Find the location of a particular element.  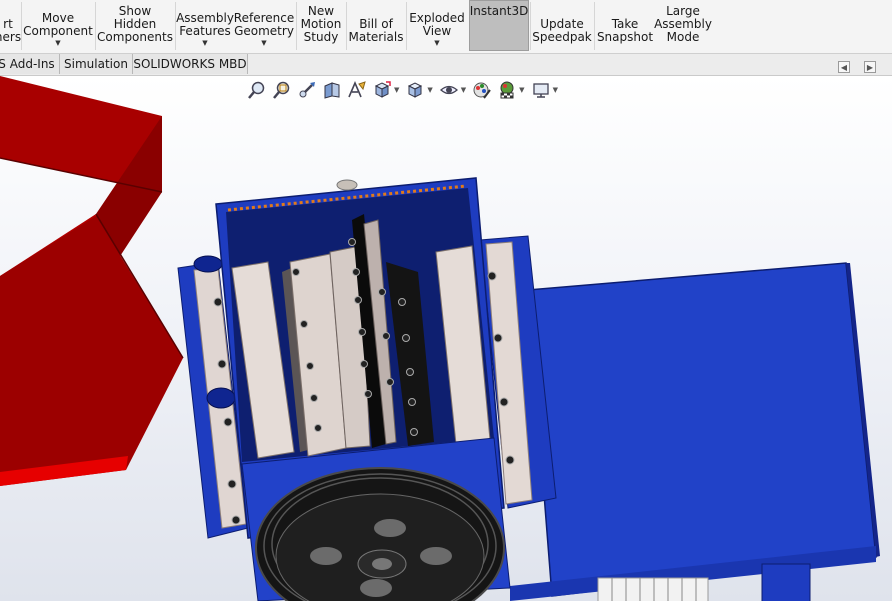

button-label-line: Features is located at coordinates (205, 31).